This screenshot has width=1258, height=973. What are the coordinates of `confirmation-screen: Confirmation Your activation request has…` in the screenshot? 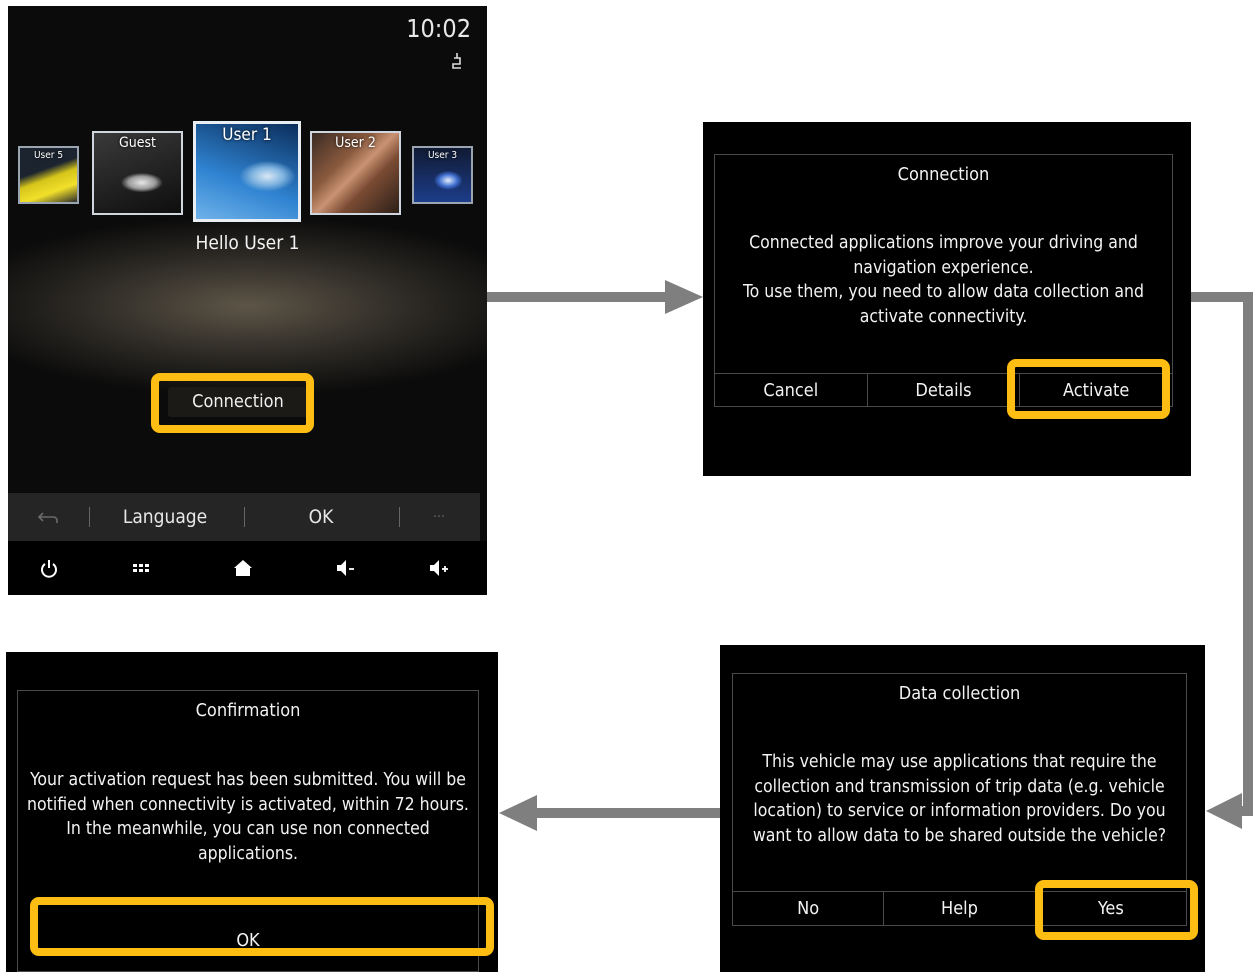 It's located at (252, 812).